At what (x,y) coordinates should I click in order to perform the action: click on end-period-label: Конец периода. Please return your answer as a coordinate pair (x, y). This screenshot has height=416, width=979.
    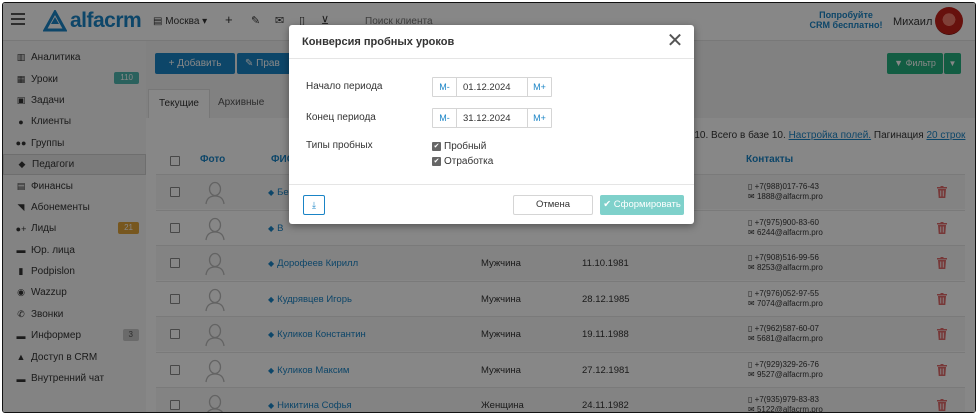
    Looking at the image, I should click on (341, 117).